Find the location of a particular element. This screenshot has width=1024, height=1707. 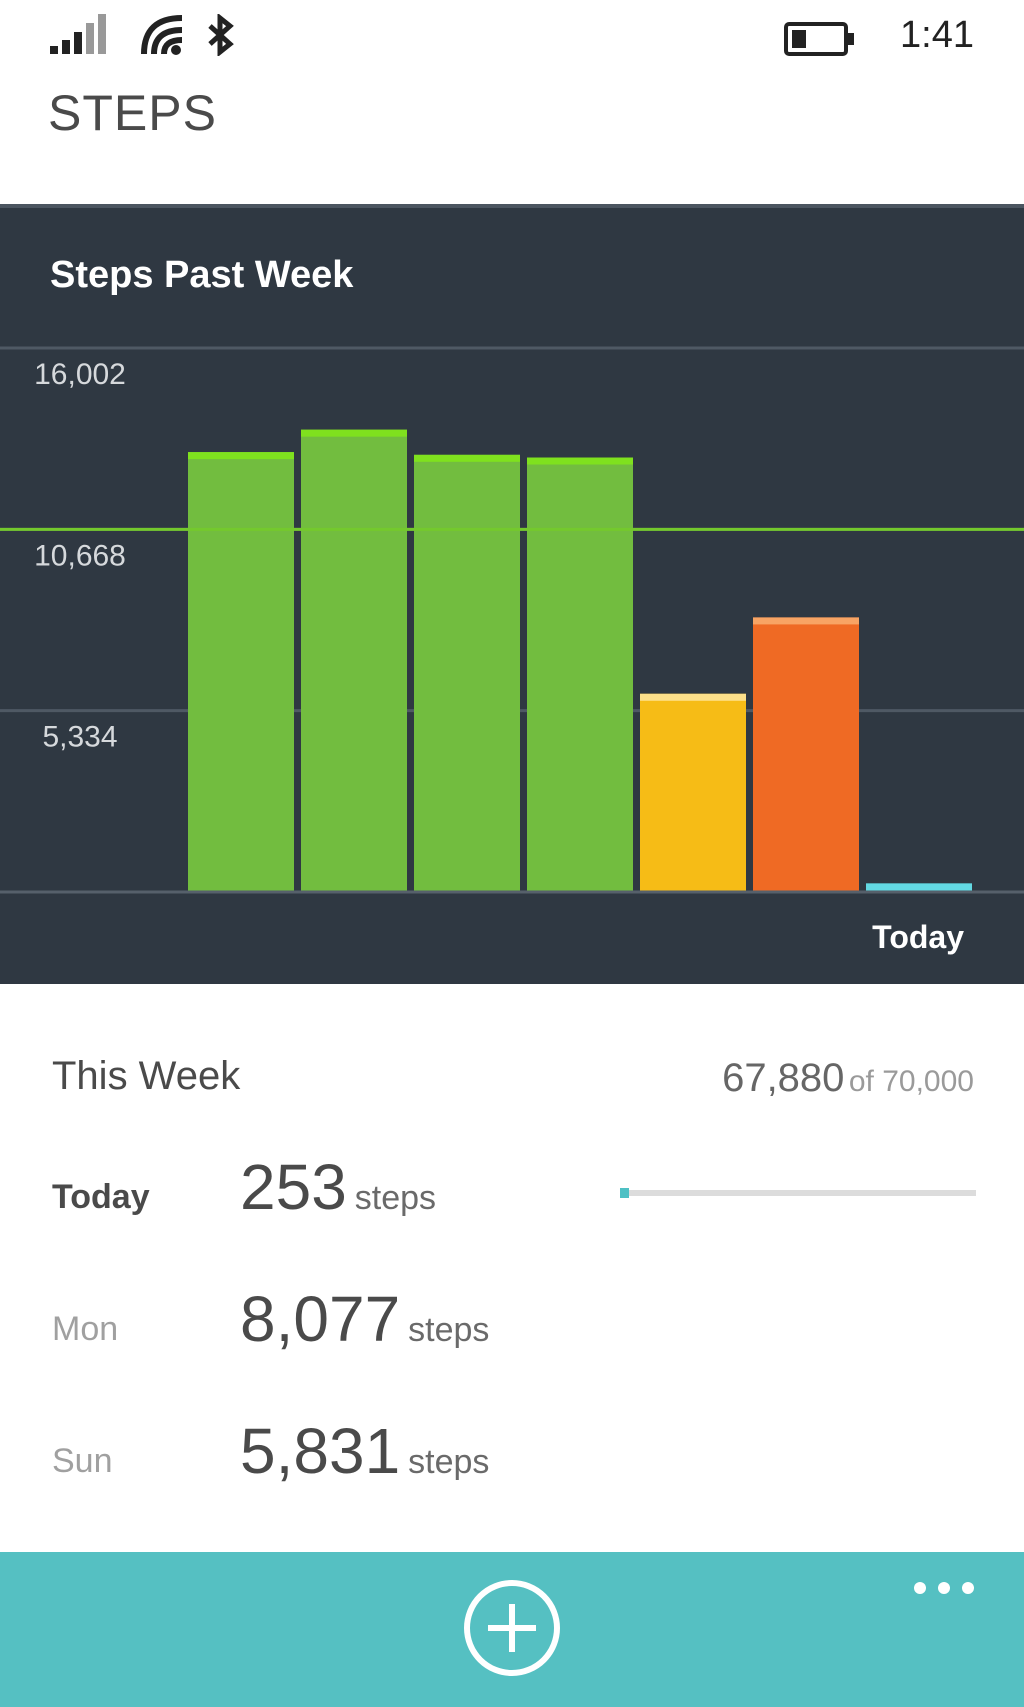

y-tick-label: 5,334 is located at coordinates (79, 737).